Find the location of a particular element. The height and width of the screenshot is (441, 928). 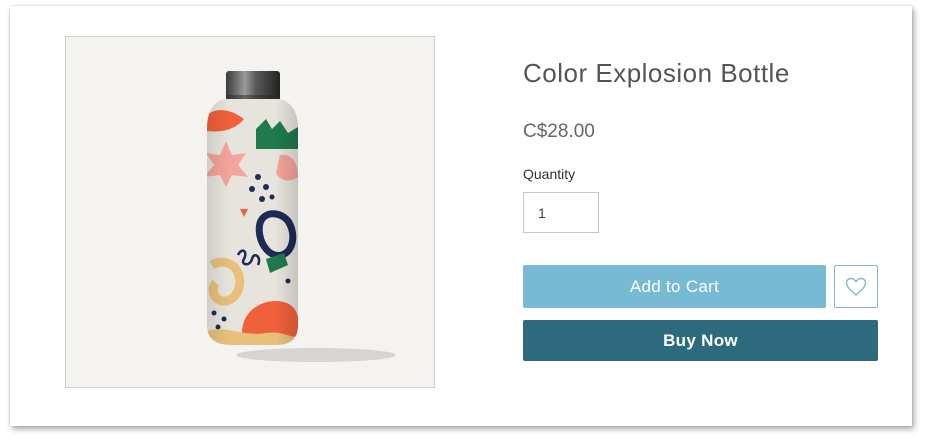

bottle-image is located at coordinates (301, 216).